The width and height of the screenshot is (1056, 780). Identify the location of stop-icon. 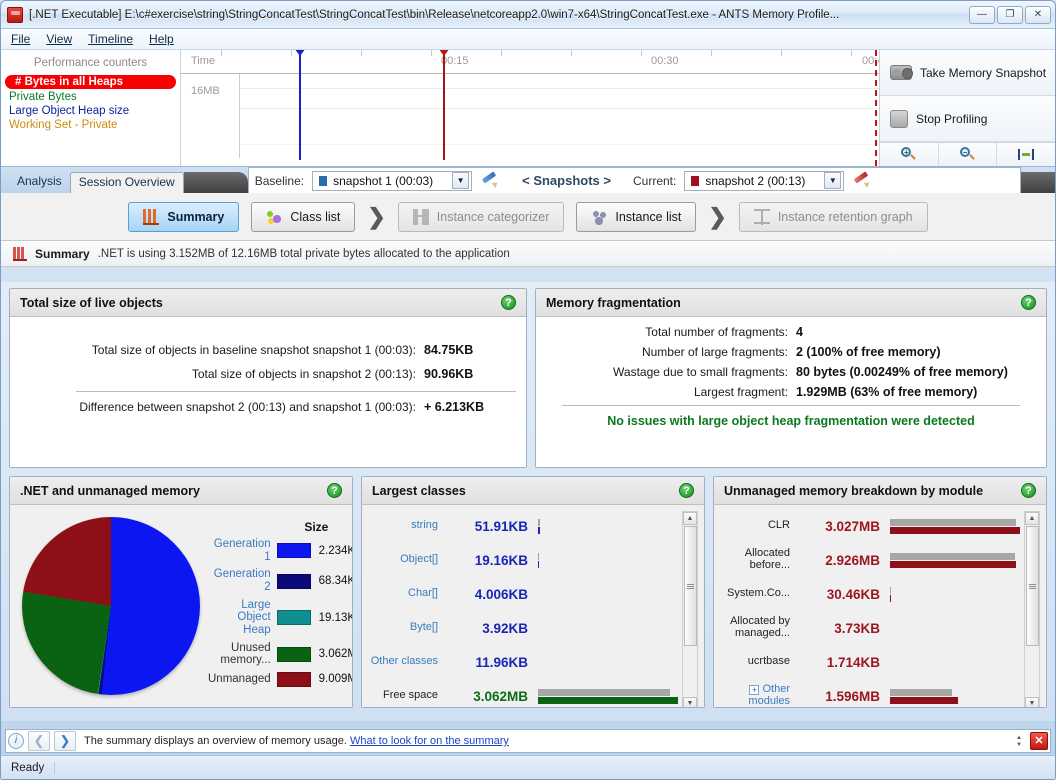
(899, 118).